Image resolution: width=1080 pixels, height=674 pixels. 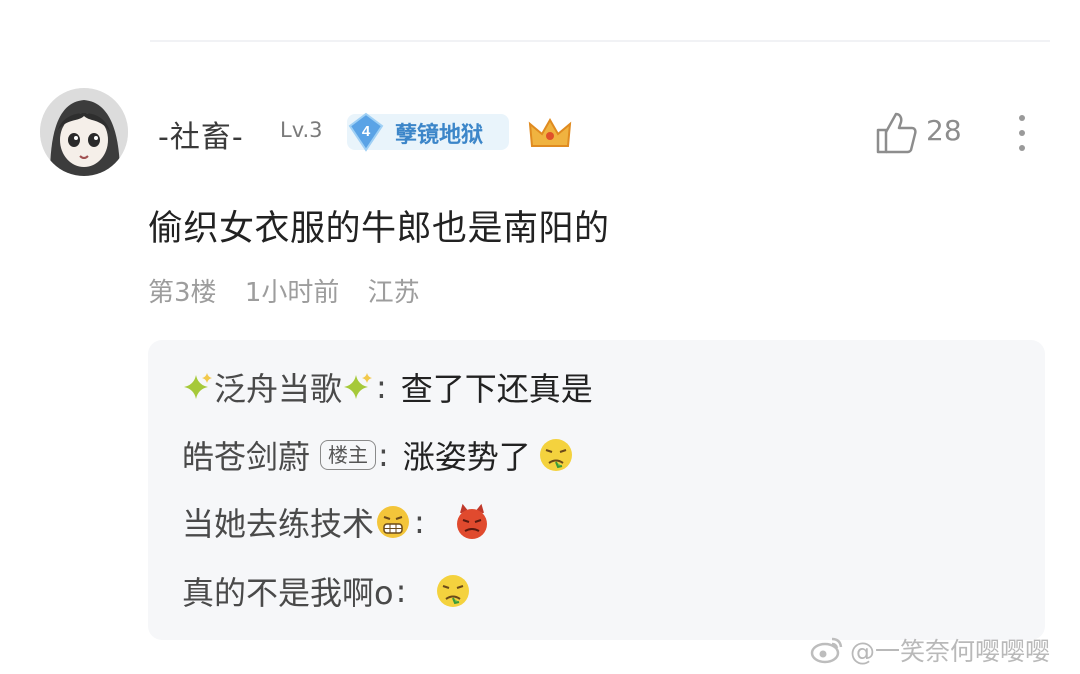 I want to click on location: 江苏, so click(x=393, y=293).